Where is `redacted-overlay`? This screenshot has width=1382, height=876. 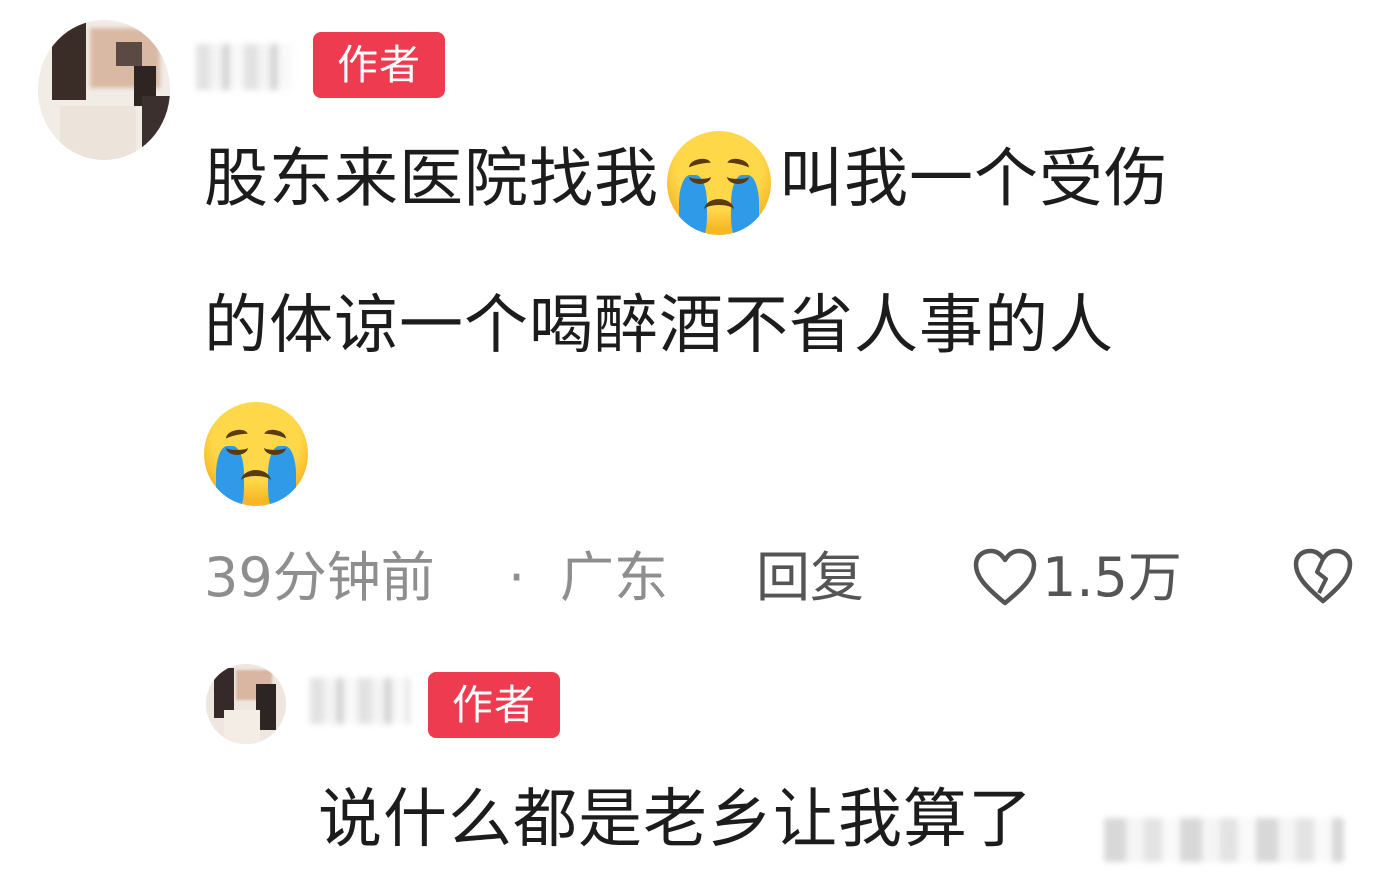 redacted-overlay is located at coordinates (1224, 840).